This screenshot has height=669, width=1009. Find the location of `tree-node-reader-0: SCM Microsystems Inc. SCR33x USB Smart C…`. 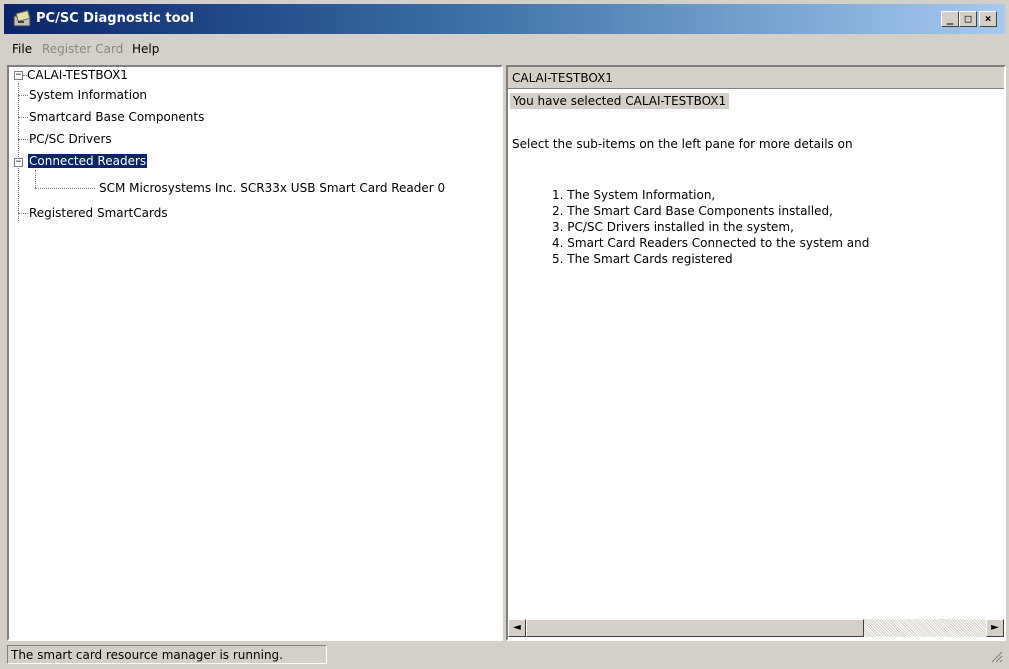

tree-node-reader-0: SCM Microsystems Inc. SCR33x USB Smart C… is located at coordinates (272, 188).